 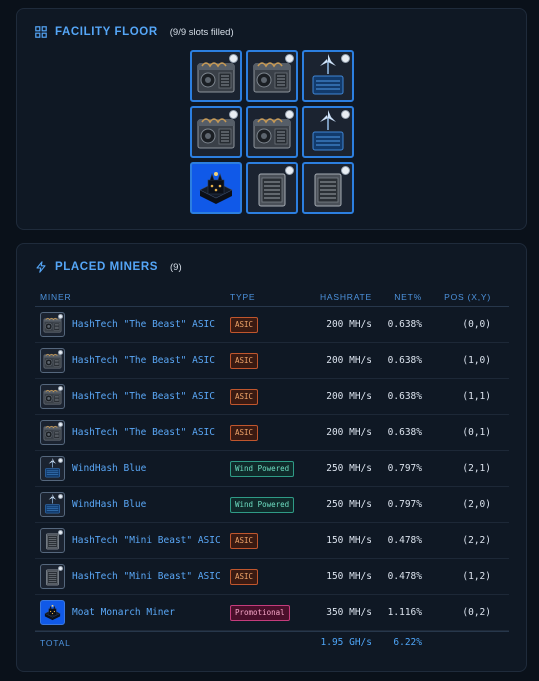 I want to click on pos-cell: (1,2), so click(x=476, y=576).